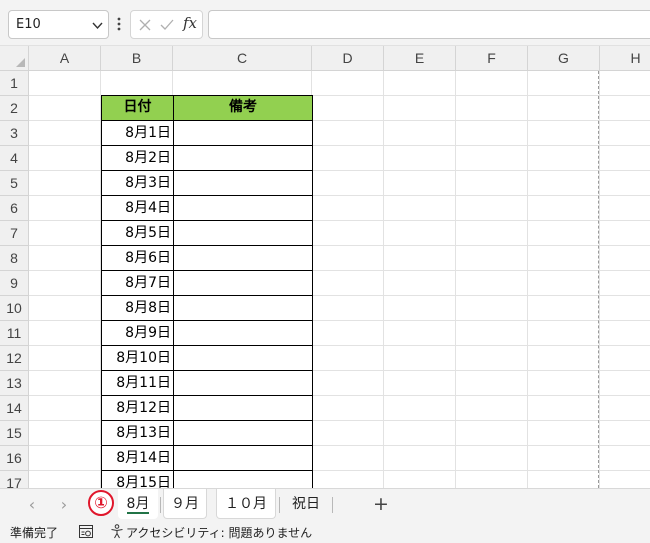  I want to click on row-header-14: 14, so click(14, 408).